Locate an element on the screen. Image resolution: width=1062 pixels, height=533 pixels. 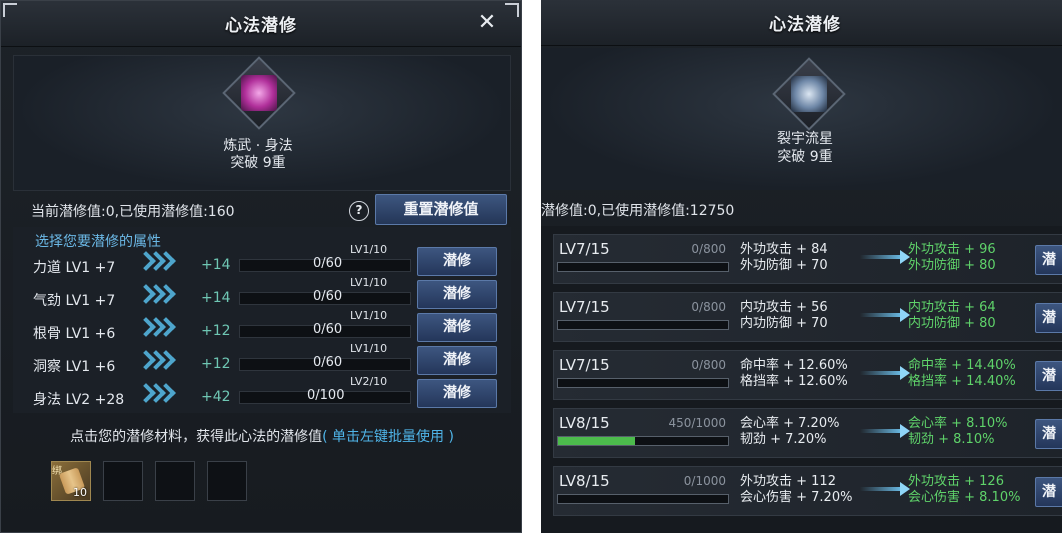
attribute-row: 根骨 LV1 +6 +12 0/60 LV1/10 潜修 is located at coordinates (262, 327).